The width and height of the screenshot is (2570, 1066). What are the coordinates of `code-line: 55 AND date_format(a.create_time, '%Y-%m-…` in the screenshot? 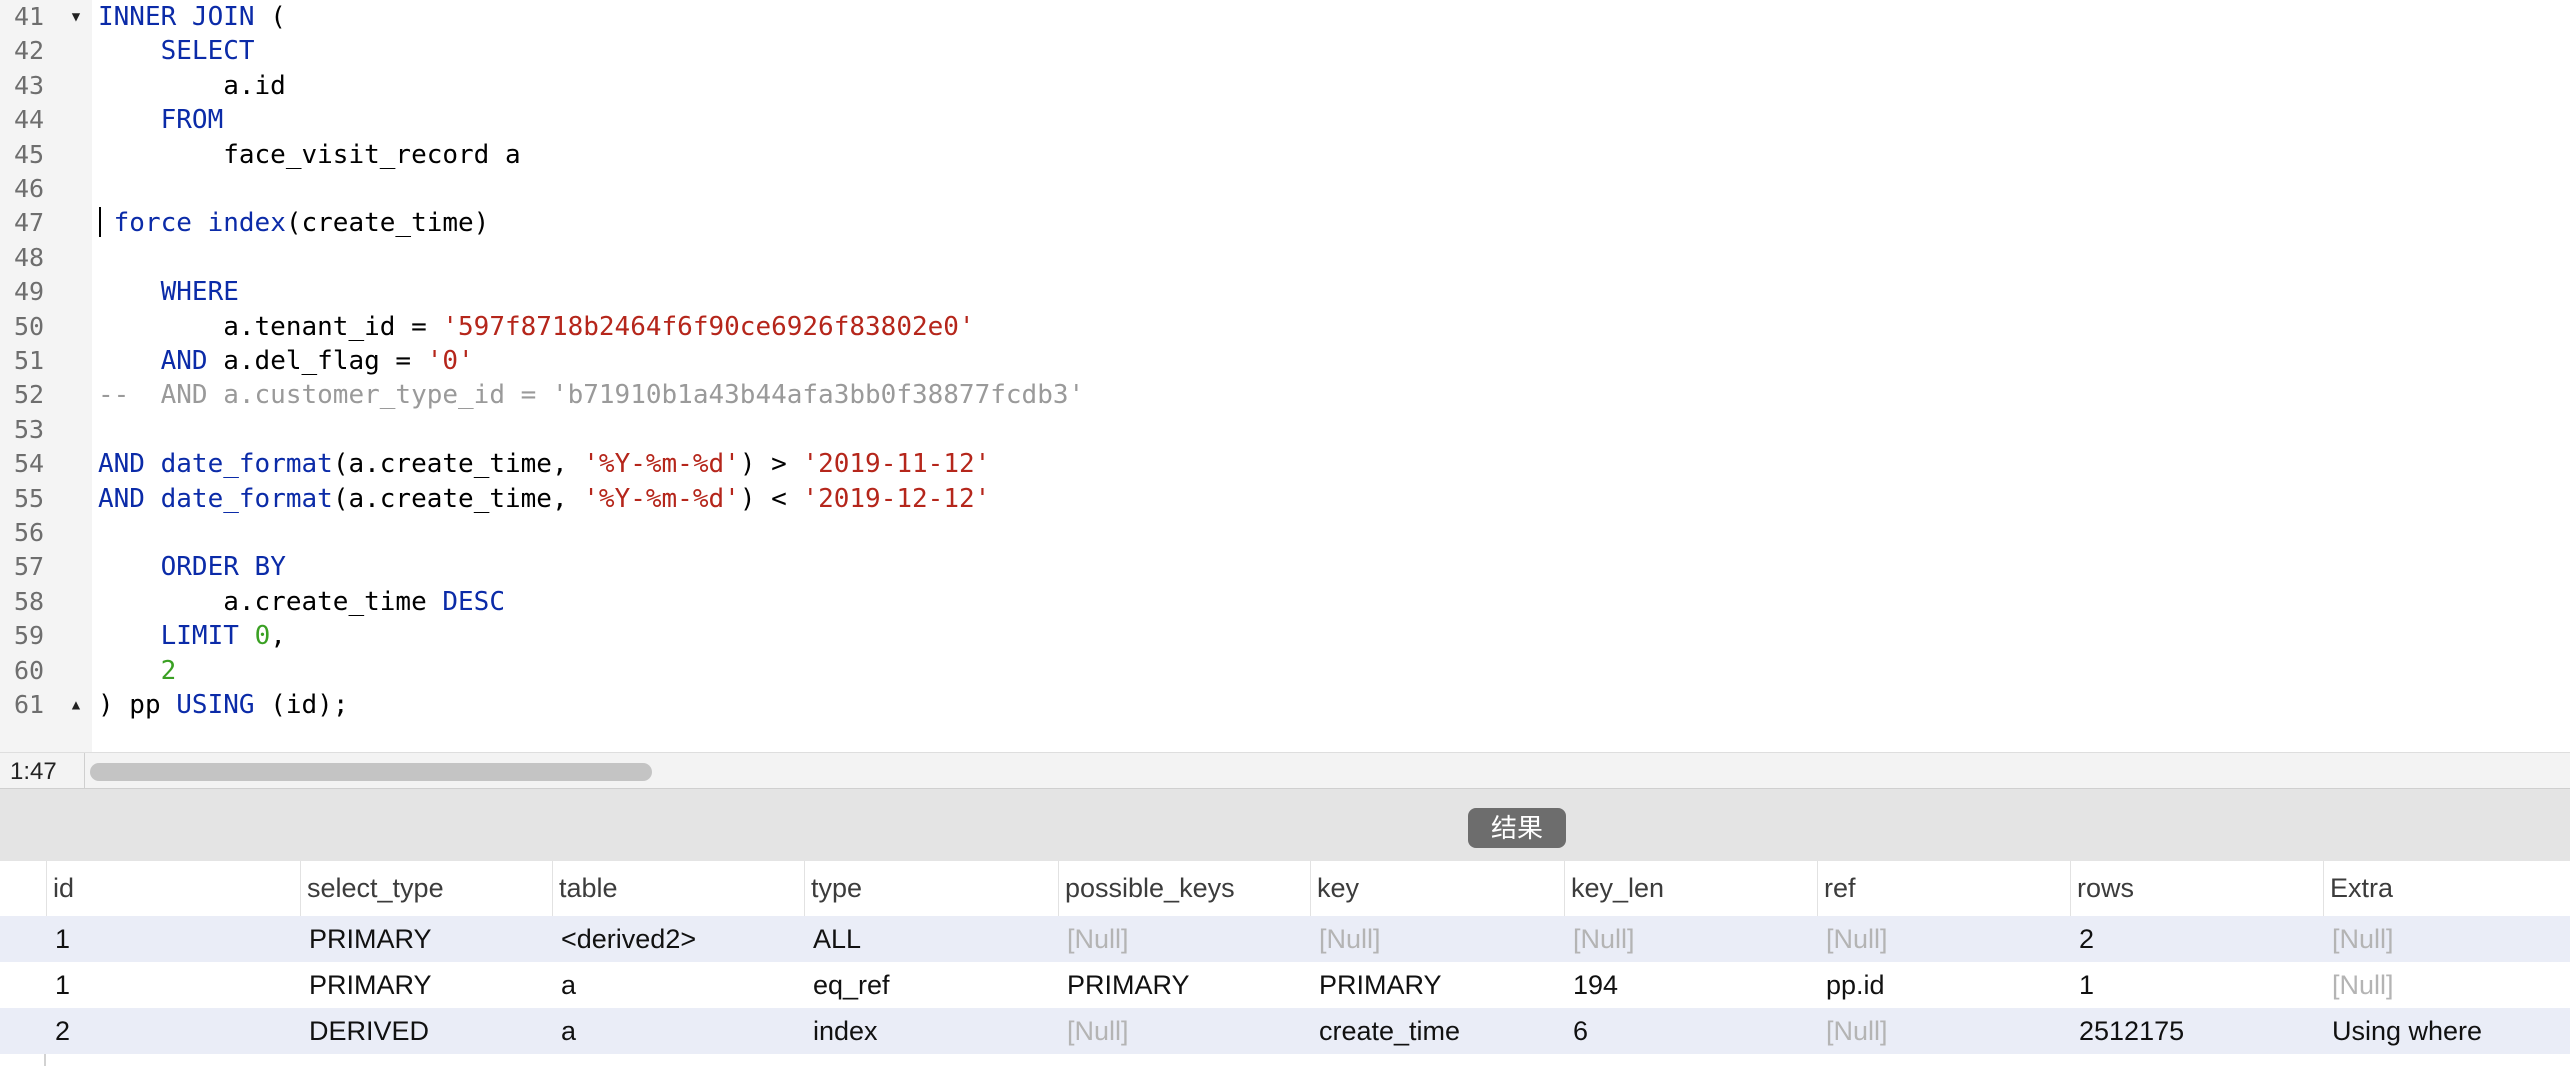 It's located at (1285, 499).